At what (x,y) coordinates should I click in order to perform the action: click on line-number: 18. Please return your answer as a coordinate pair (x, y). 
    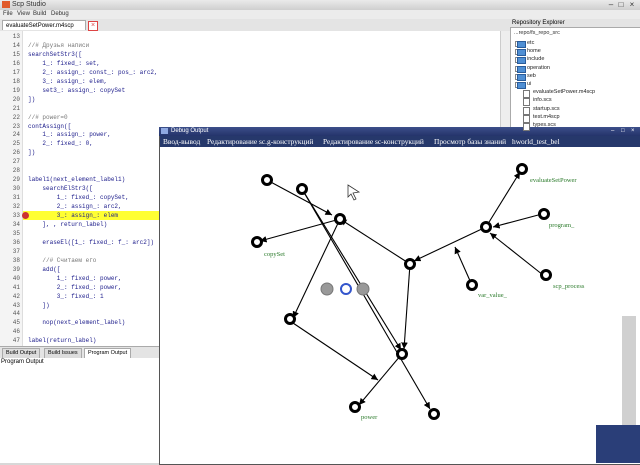
    Looking at the image, I should click on (16, 81).